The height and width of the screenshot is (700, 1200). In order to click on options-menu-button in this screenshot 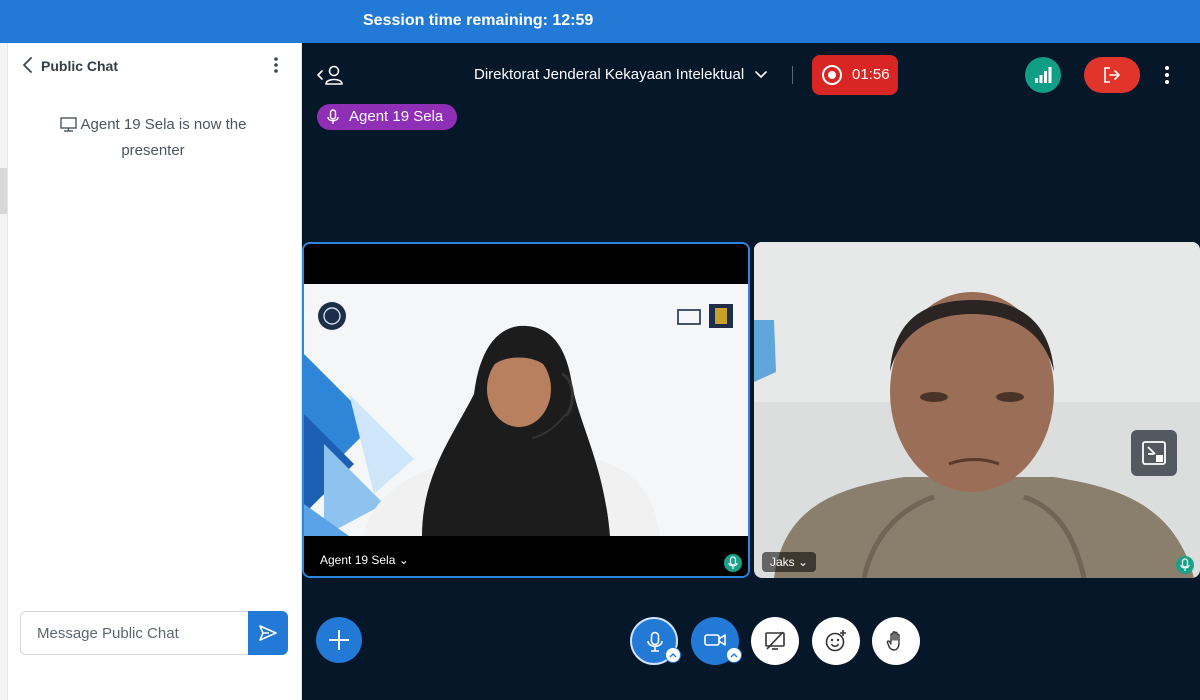, I will do `click(1167, 75)`.